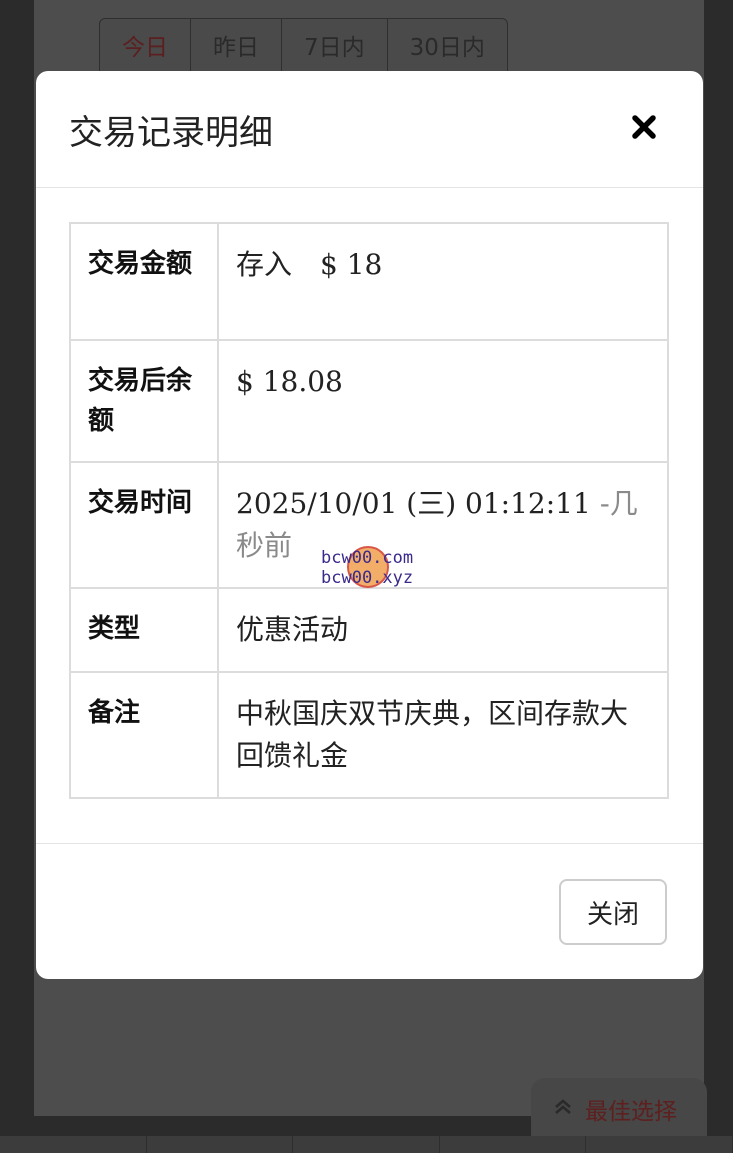 This screenshot has height=1153, width=733. What do you see at coordinates (366, 1144) in the screenshot?
I see `bottom-nav-bar` at bounding box center [366, 1144].